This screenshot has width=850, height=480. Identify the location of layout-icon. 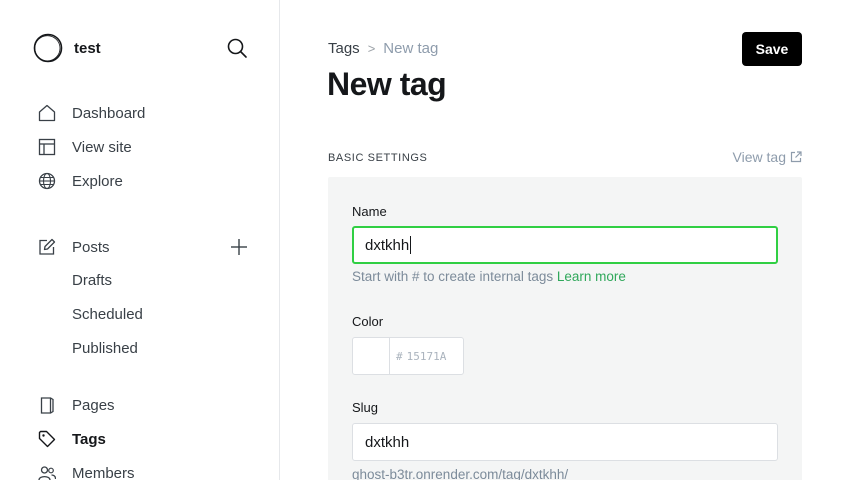
(47, 147).